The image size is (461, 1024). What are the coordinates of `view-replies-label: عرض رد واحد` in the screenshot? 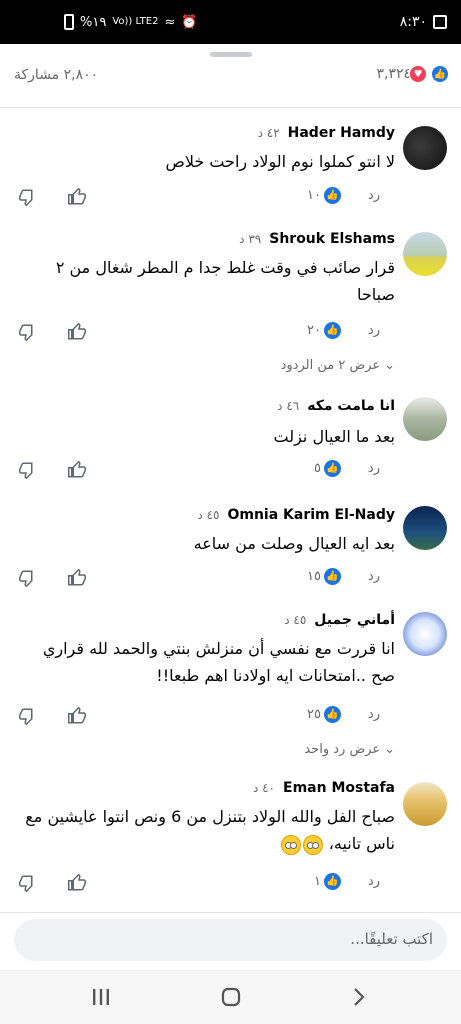 It's located at (342, 749).